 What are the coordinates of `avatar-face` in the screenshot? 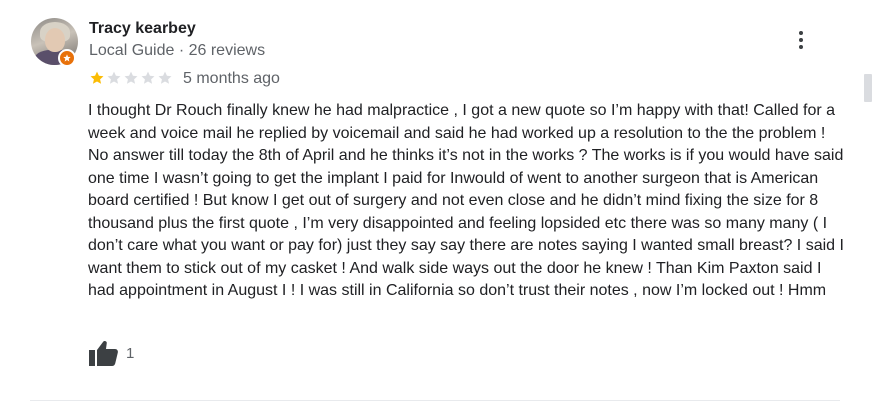 It's located at (55, 40).